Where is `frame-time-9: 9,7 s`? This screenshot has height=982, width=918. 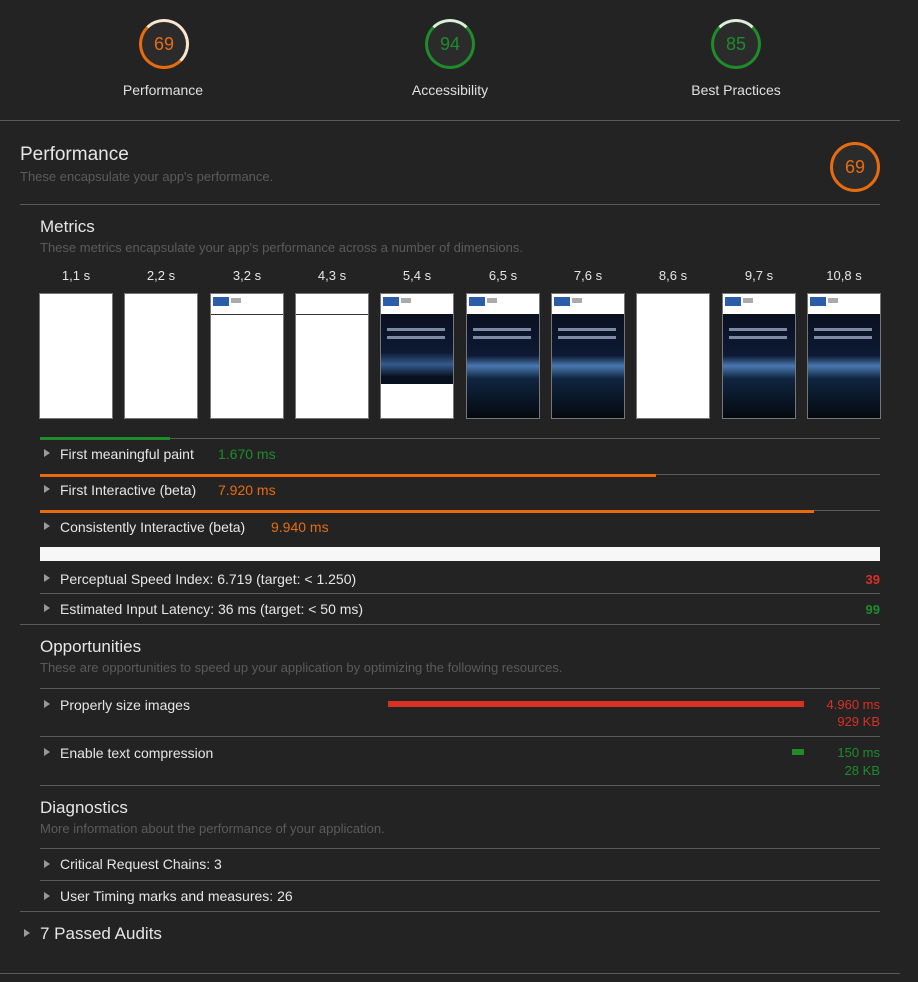 frame-time-9: 9,7 s is located at coordinates (759, 275).